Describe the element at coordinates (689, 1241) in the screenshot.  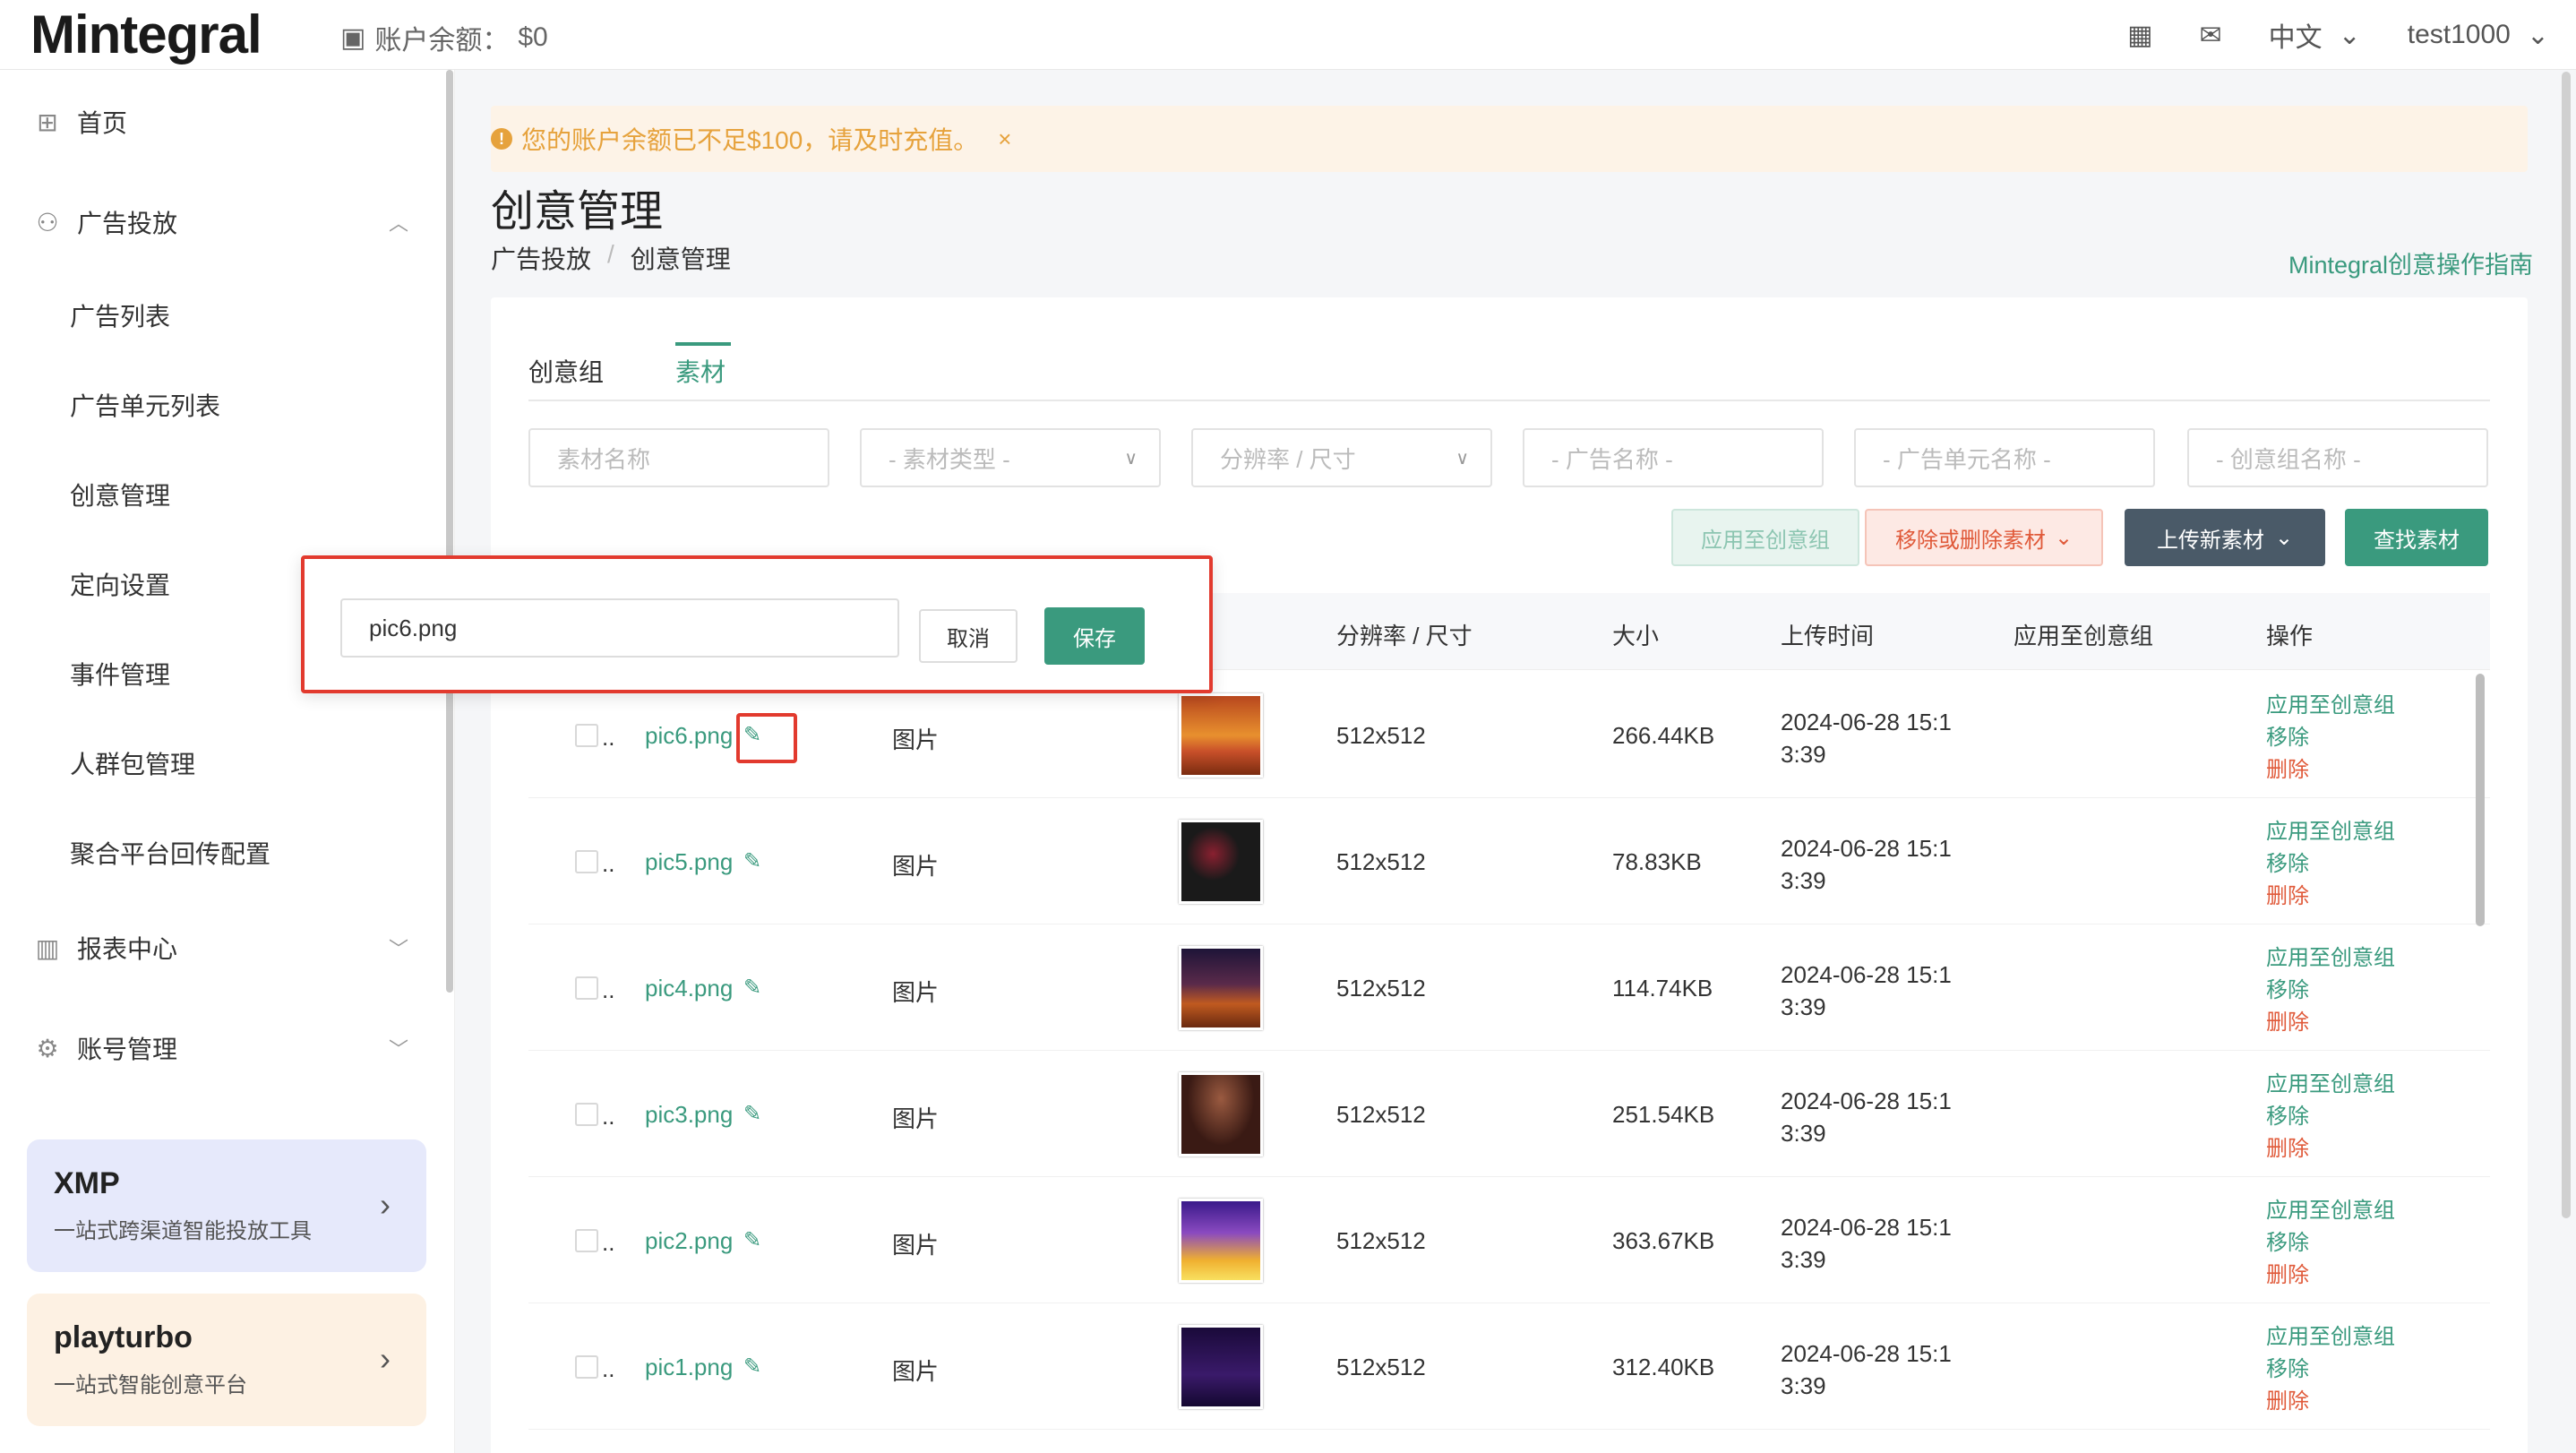
I see `file-name-link: pic2.png` at that location.